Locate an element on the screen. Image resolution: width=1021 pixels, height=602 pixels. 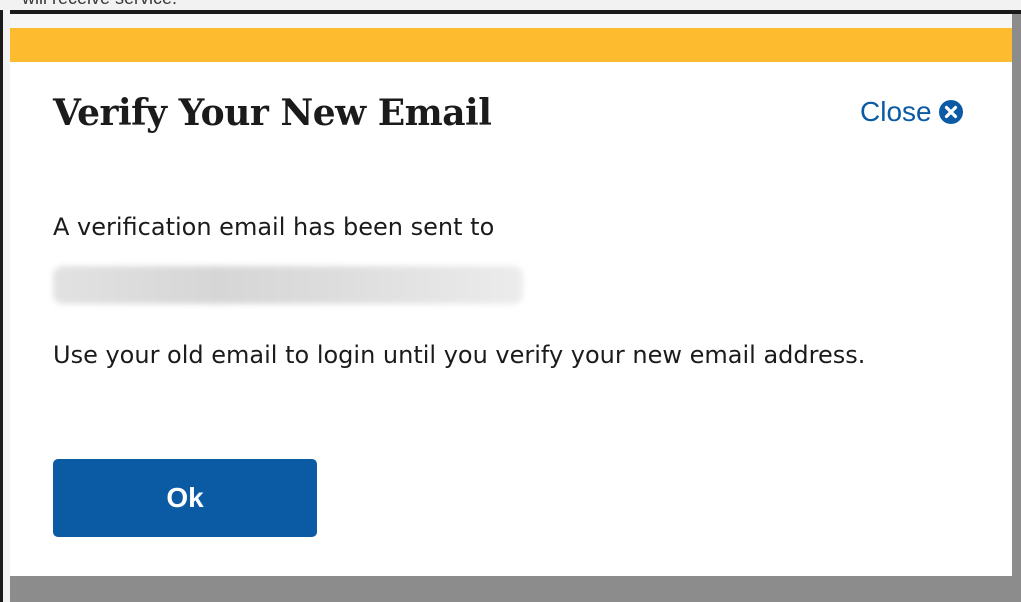
overlay-right is located at coordinates (1016, 295).